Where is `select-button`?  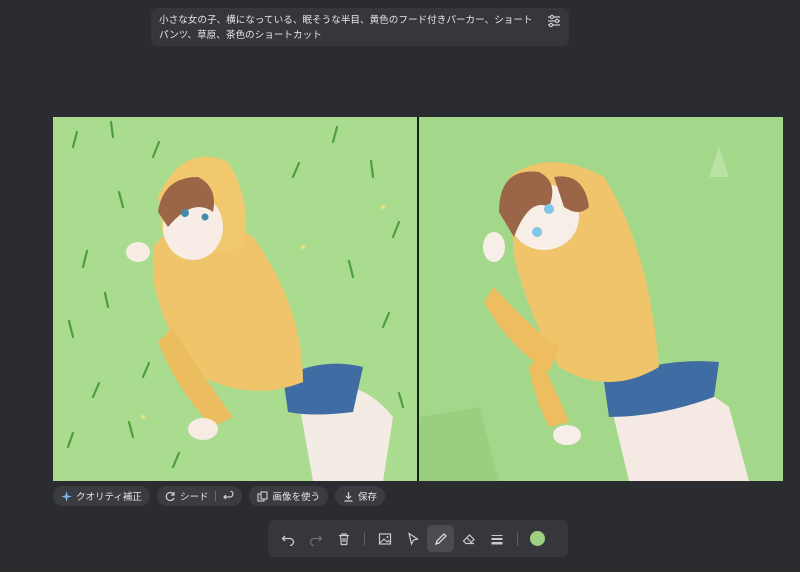
select-button is located at coordinates (412, 538).